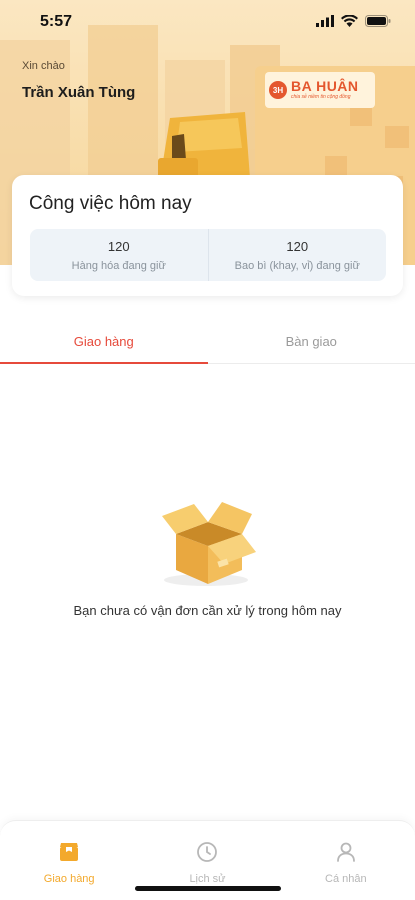 The height and width of the screenshot is (900, 415). Describe the element at coordinates (119, 255) in the screenshot. I see `stat-goods-held: 120 Hàng hóa đang giữ` at that location.